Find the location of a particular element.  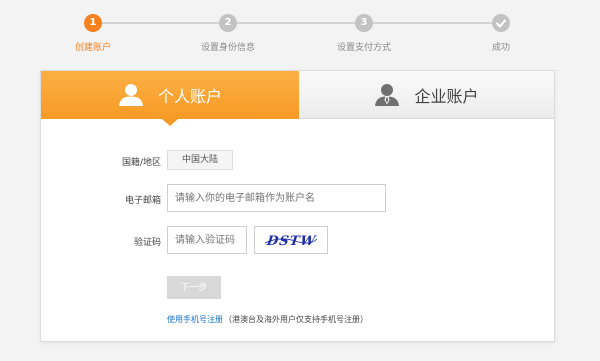

business-user-icon is located at coordinates (387, 94).